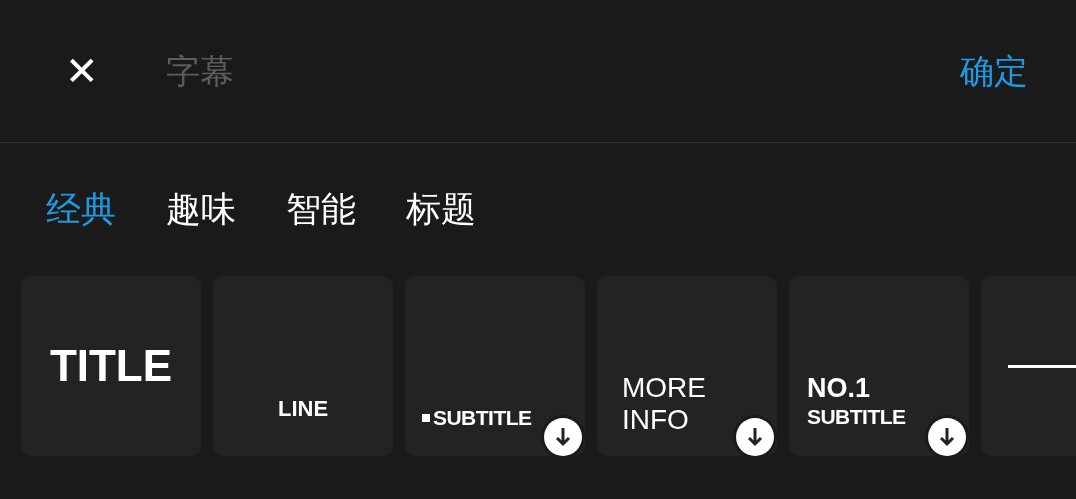 The width and height of the screenshot is (1076, 499). What do you see at coordinates (879, 366) in the screenshot?
I see `style-card: NO.1 SUBTITLE` at bounding box center [879, 366].